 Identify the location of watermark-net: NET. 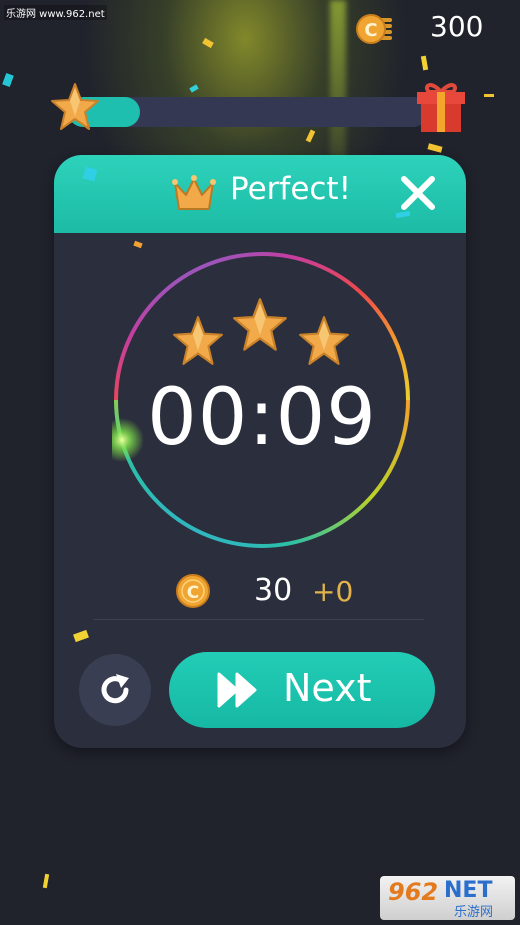
(468, 890).